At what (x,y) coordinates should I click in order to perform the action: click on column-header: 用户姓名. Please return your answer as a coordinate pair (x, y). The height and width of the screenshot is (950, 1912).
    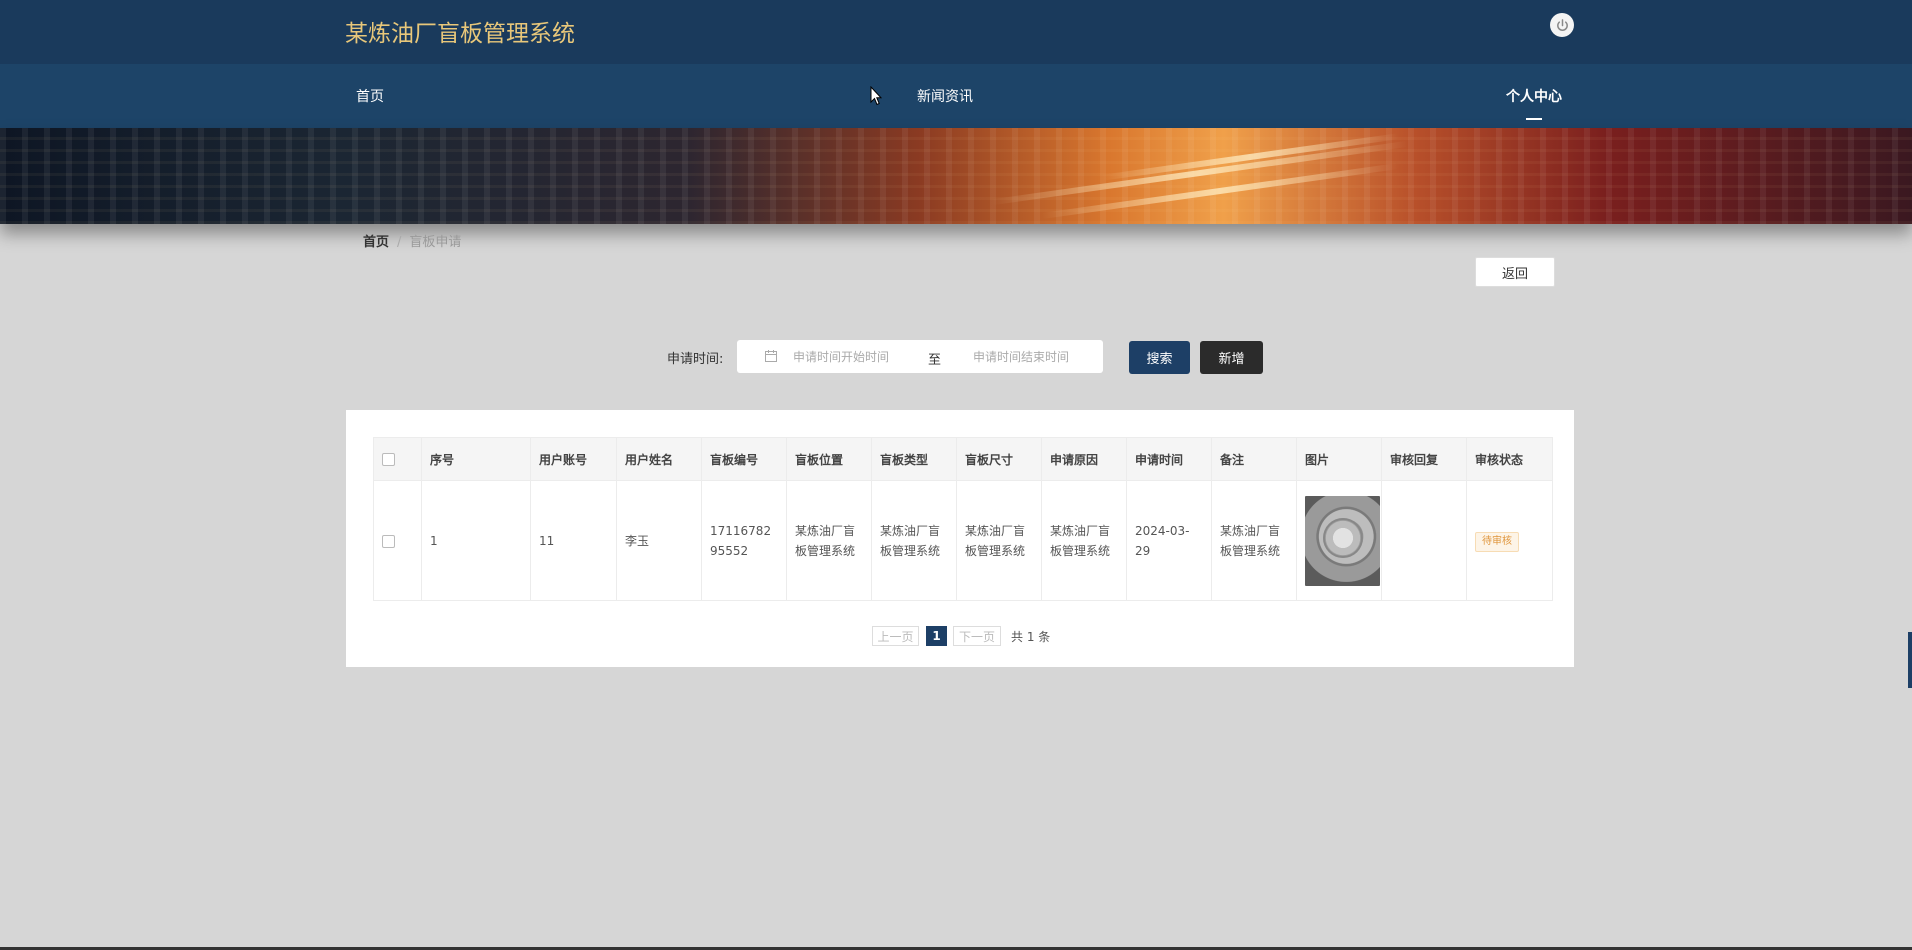
    Looking at the image, I should click on (659, 459).